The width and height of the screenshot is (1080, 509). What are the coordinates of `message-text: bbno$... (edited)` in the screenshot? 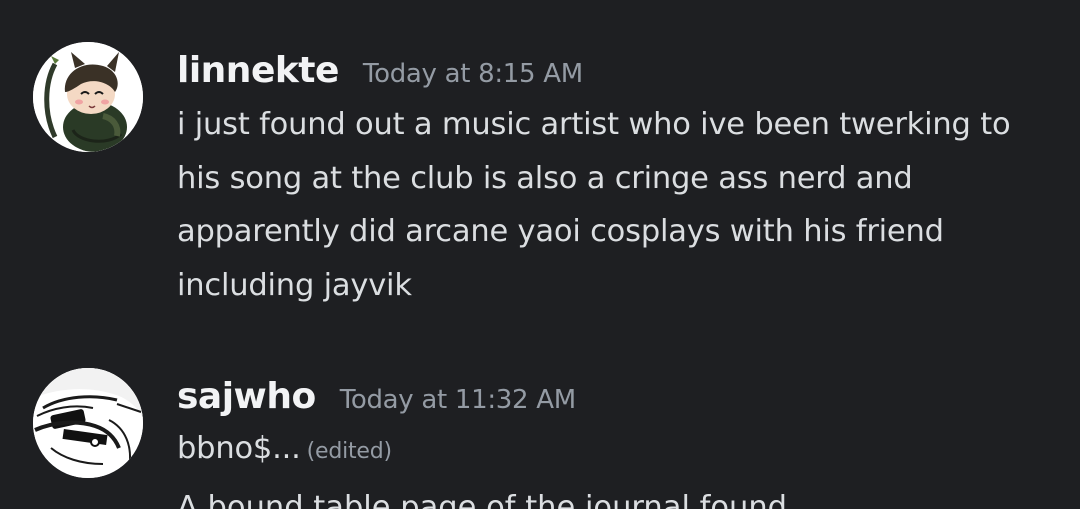 It's located at (617, 450).